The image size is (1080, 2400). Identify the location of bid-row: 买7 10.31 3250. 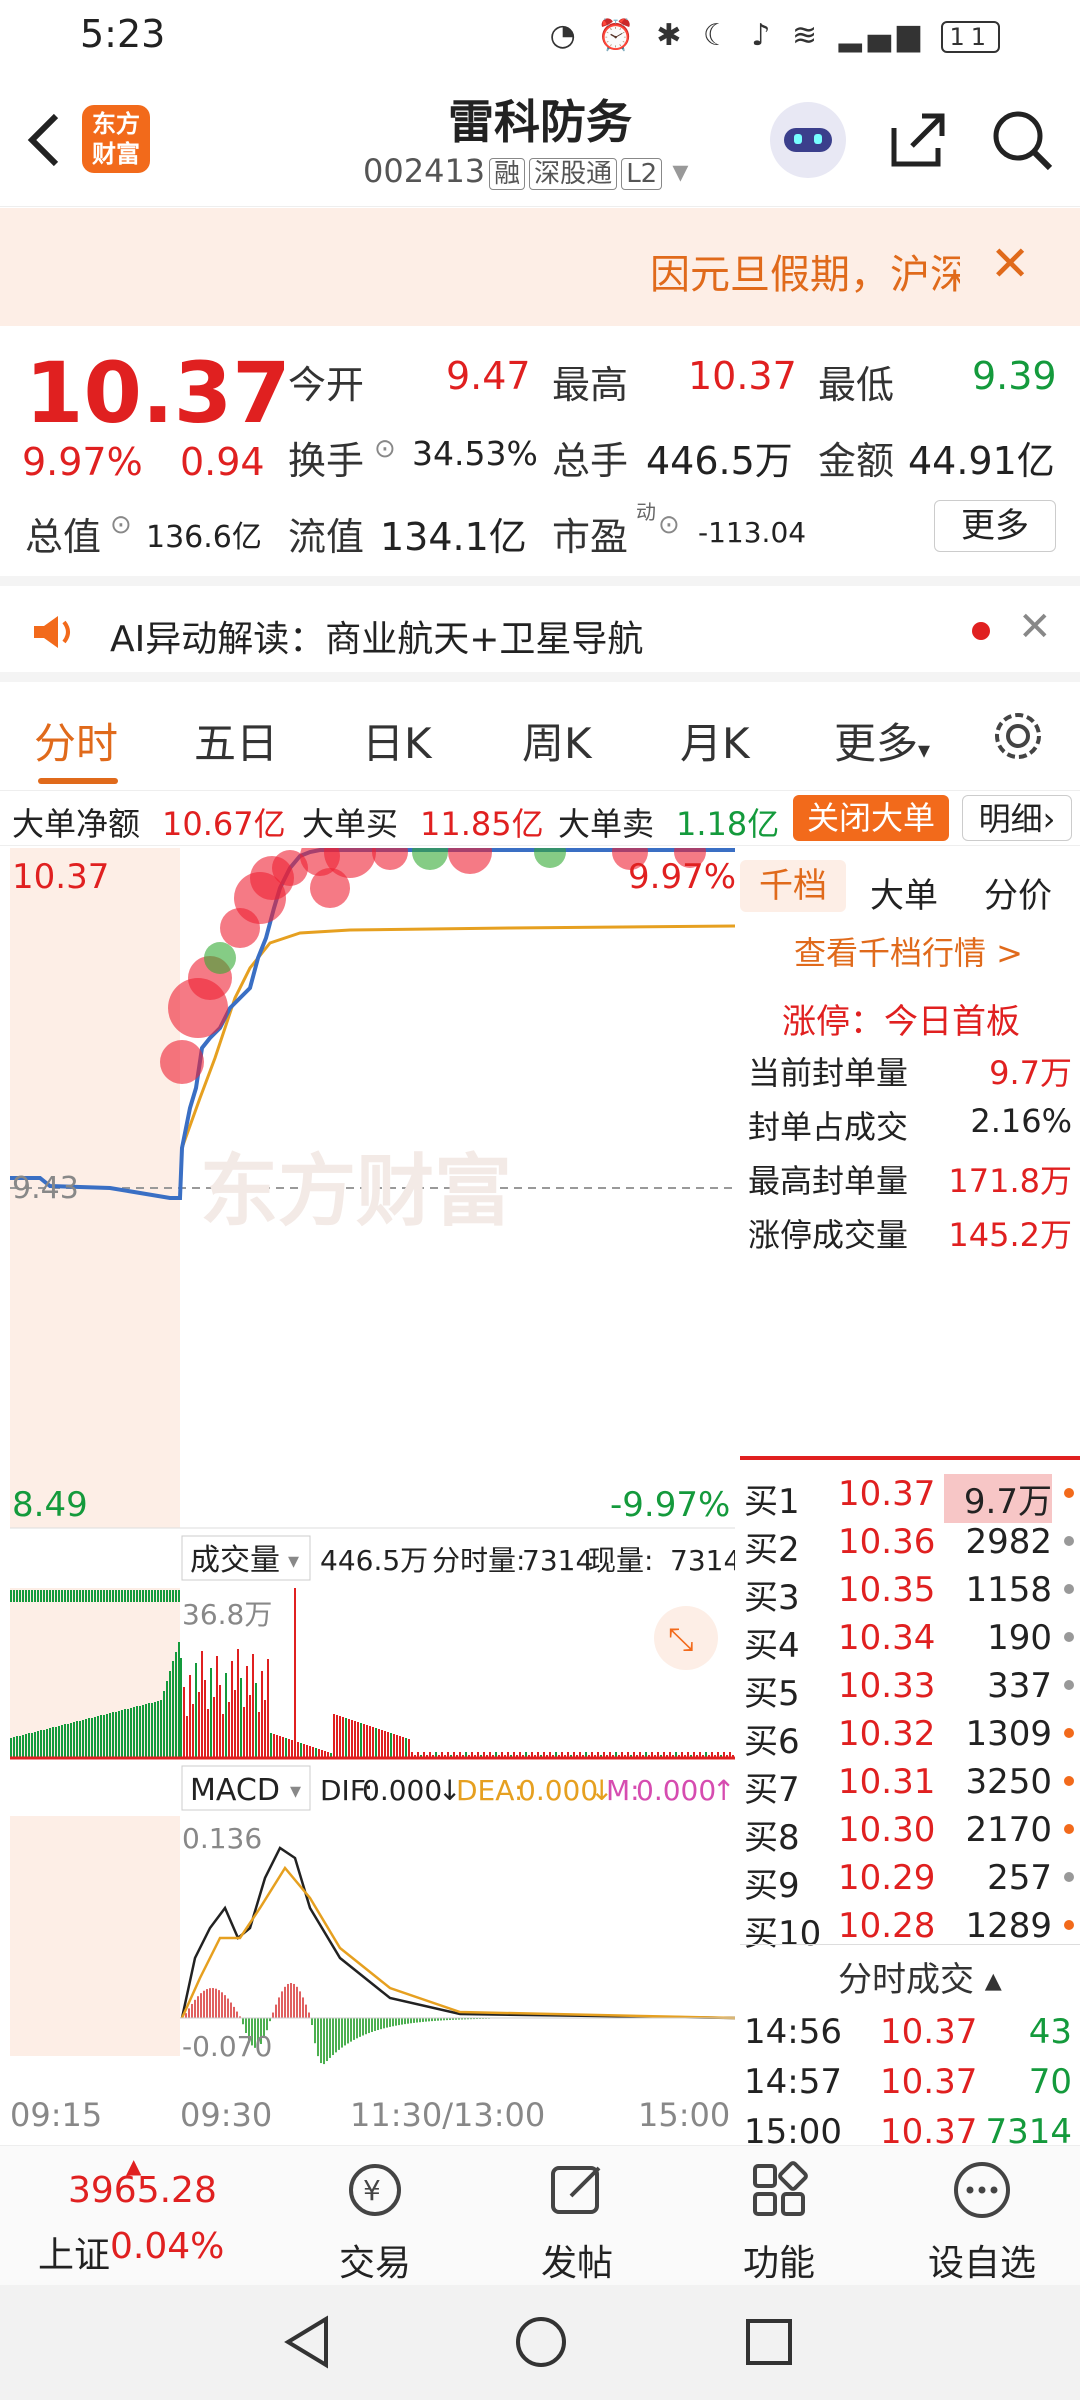
(910, 1783).